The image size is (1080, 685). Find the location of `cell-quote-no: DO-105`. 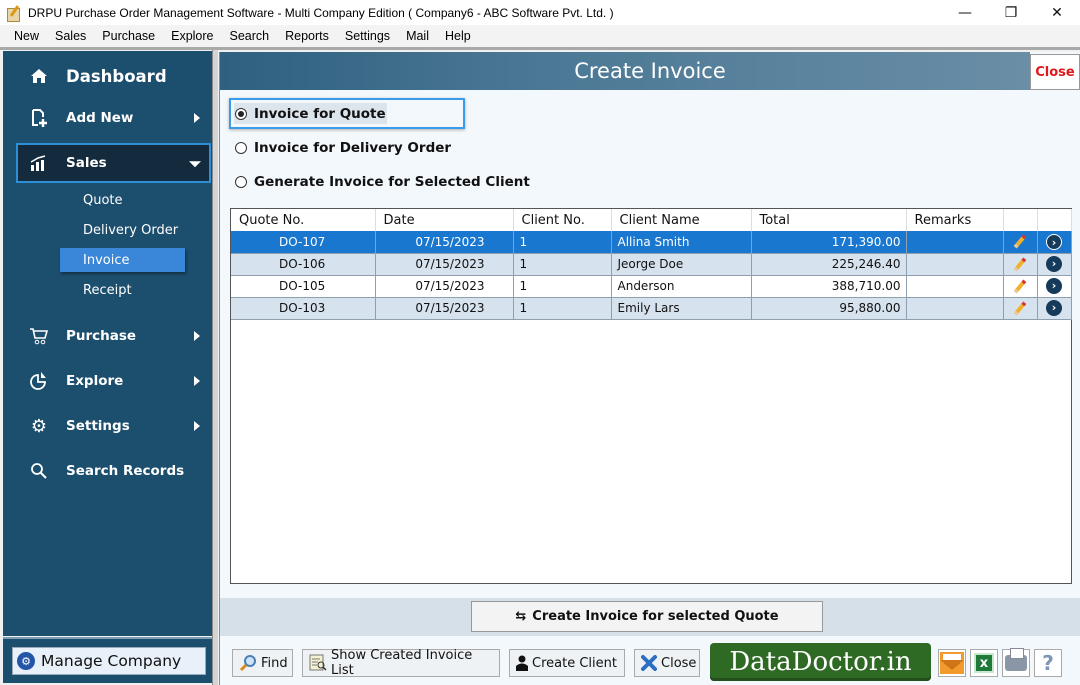

cell-quote-no: DO-105 is located at coordinates (303, 286).